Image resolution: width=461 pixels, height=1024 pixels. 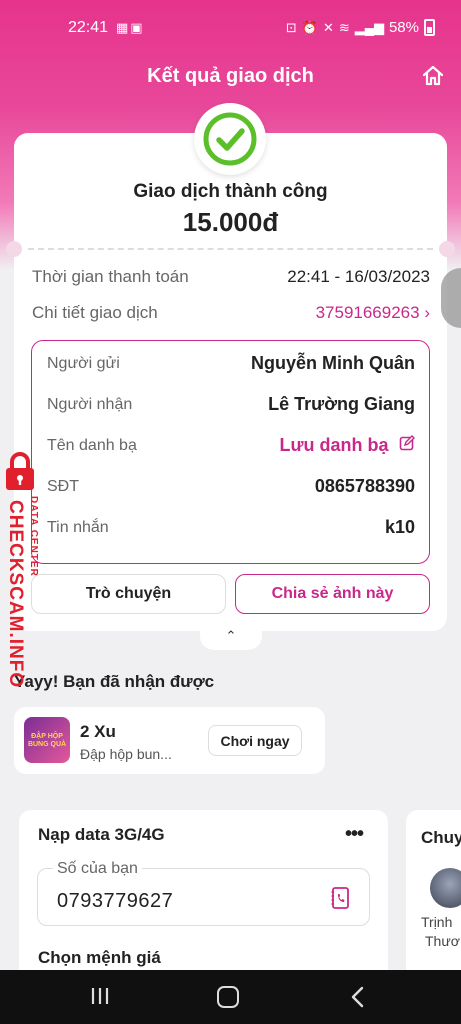 What do you see at coordinates (231, 363) in the screenshot?
I see `sender-row: Người gửi Nguyễn Minh Quân` at bounding box center [231, 363].